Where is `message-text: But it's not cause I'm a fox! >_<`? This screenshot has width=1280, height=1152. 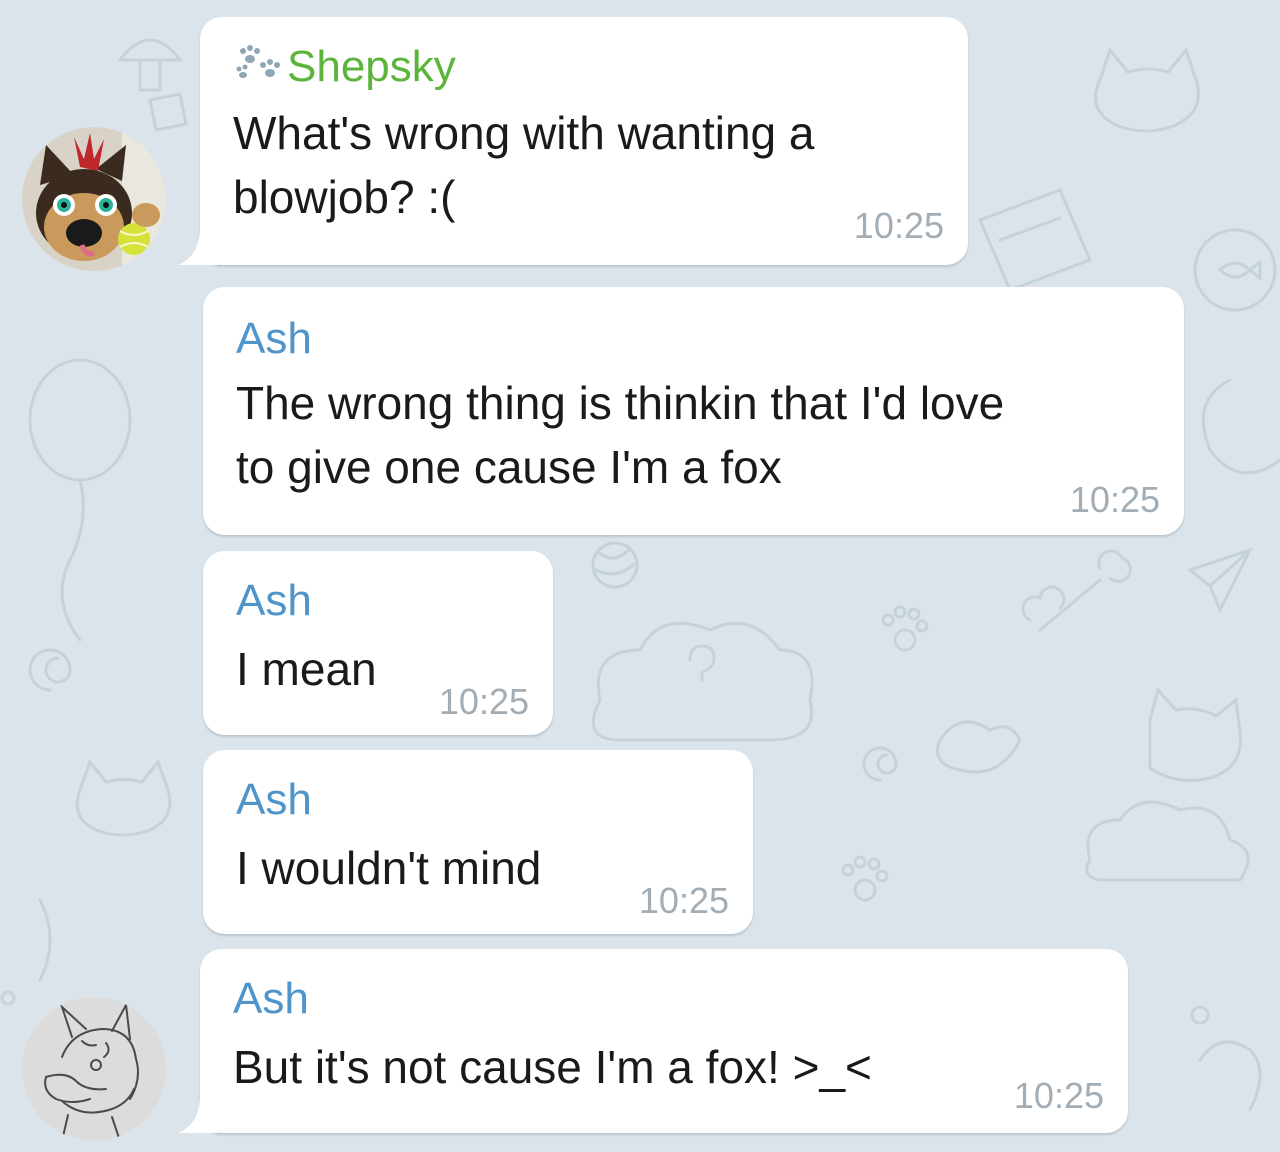 message-text: But it's not cause I'm a fox! >_< is located at coordinates (552, 1067).